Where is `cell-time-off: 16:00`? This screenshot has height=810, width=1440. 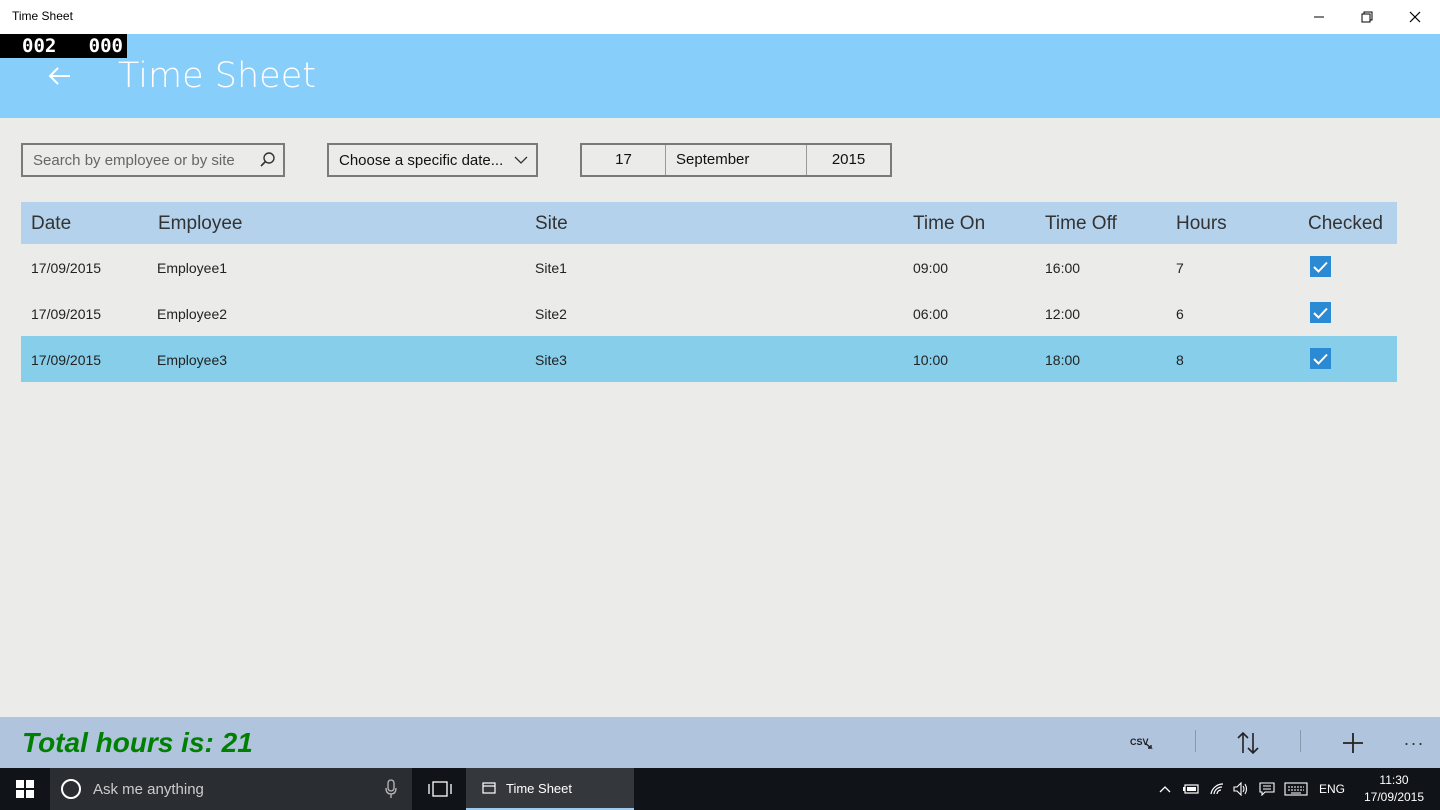
cell-time-off: 16:00 is located at coordinates (1063, 268).